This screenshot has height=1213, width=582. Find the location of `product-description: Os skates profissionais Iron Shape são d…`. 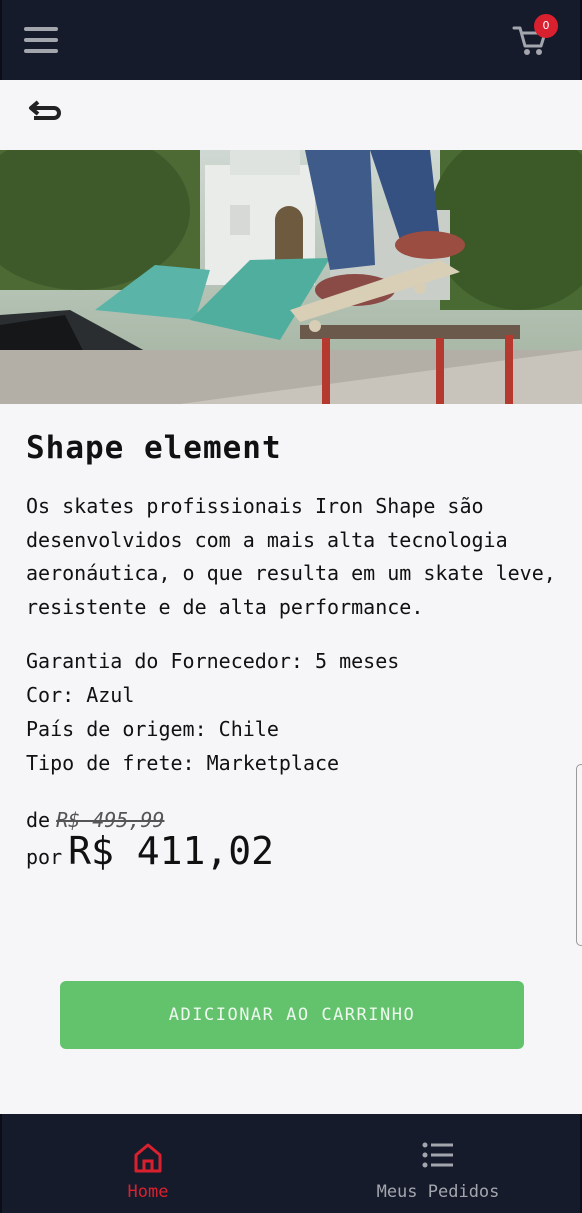

product-description: Os skates profissionais Iron Shape são d… is located at coordinates (291, 556).